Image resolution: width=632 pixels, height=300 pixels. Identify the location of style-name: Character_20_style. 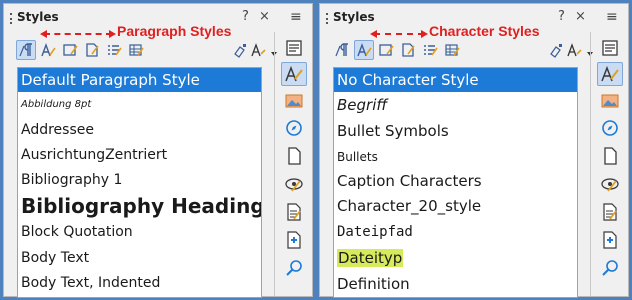
(409, 206).